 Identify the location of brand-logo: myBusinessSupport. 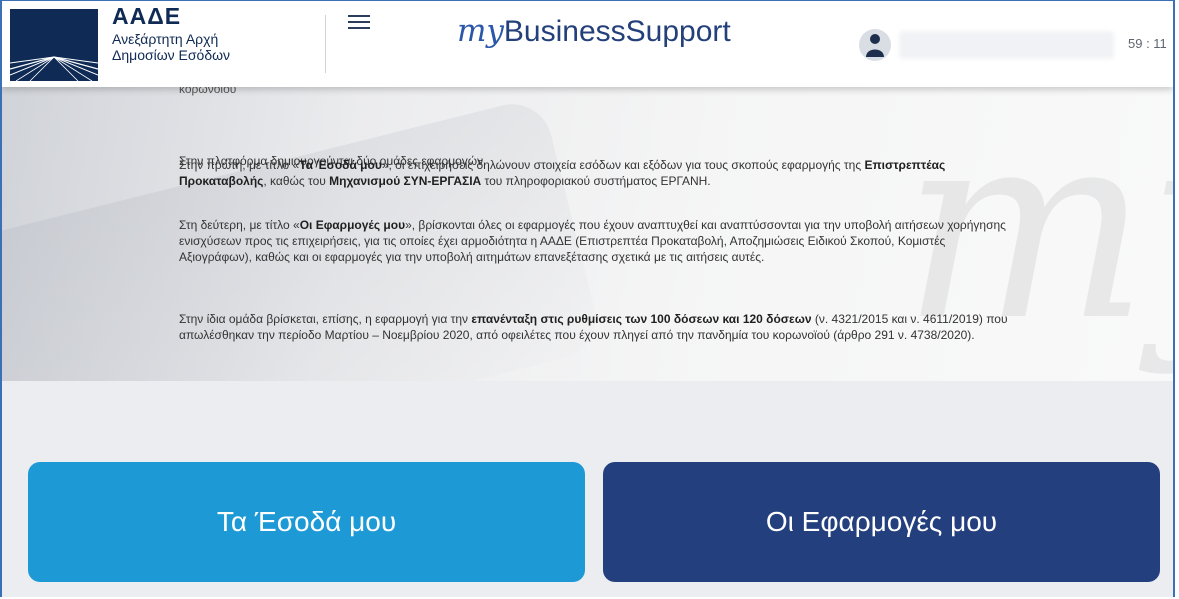
(594, 31).